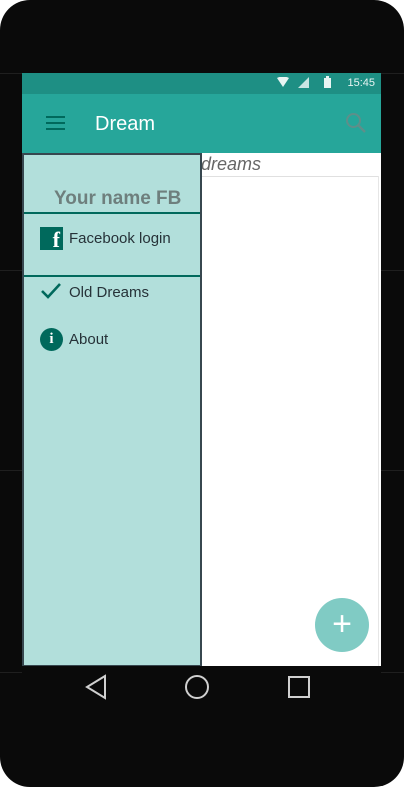 The image size is (404, 787). Describe the element at coordinates (51, 293) in the screenshot. I see `checkmark-icon` at that location.